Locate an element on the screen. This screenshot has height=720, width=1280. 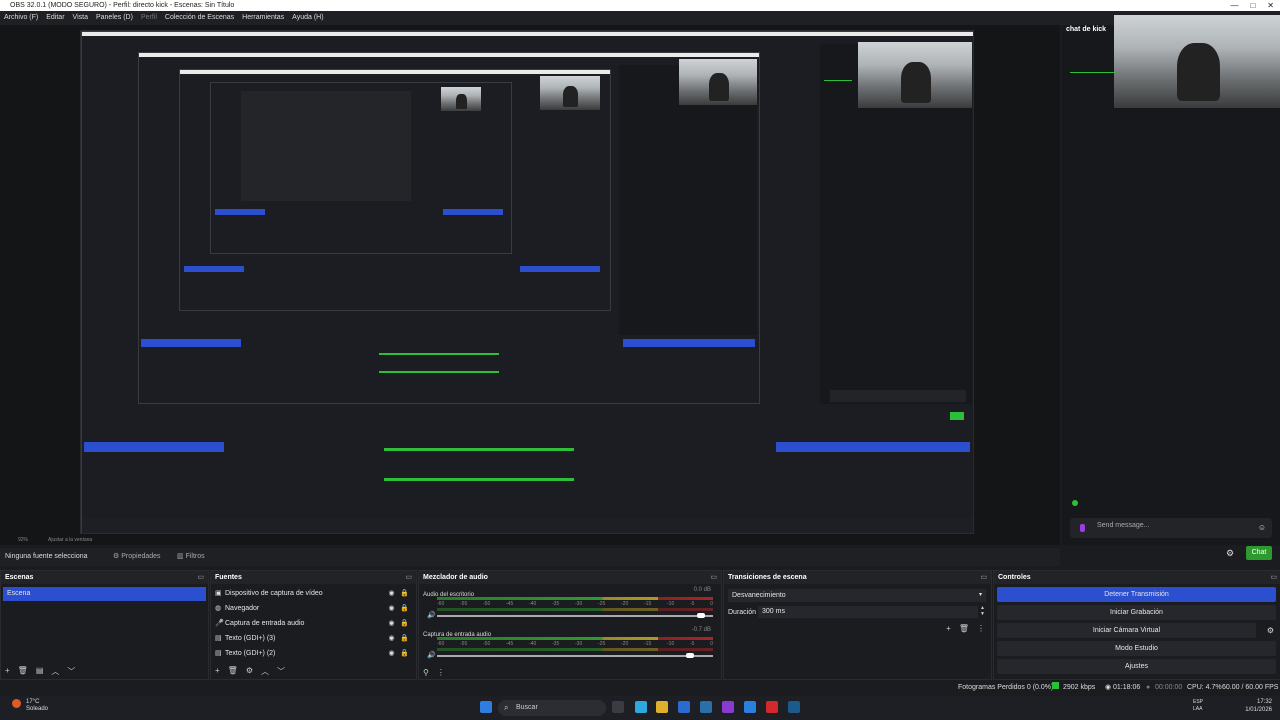
settings-button: Ajustes is located at coordinates (1136, 666).